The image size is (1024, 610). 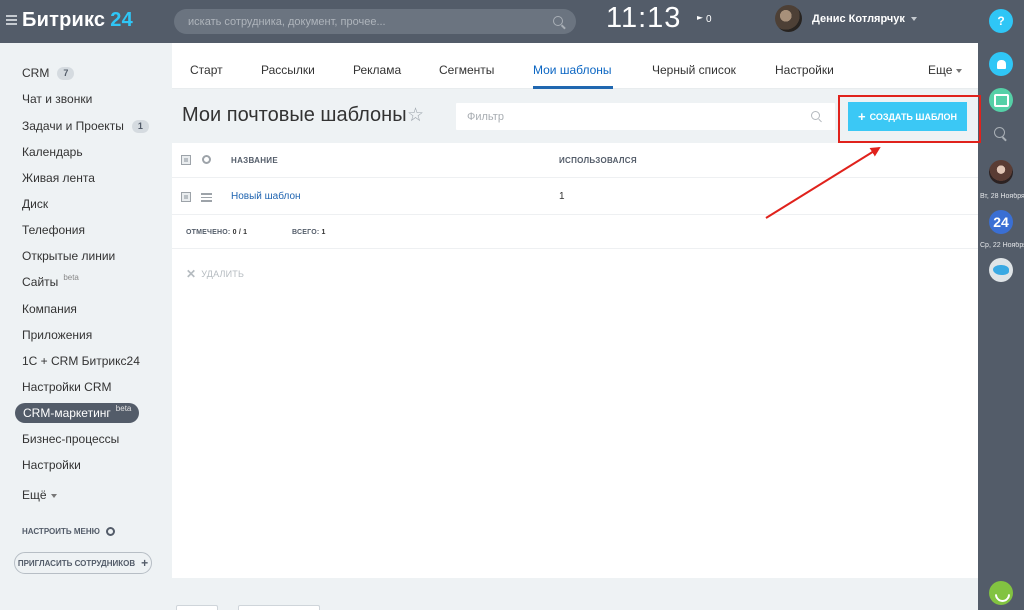 What do you see at coordinates (57, 99) in the screenshot?
I see `sidebar-item-chat: Чат и звонки` at bounding box center [57, 99].